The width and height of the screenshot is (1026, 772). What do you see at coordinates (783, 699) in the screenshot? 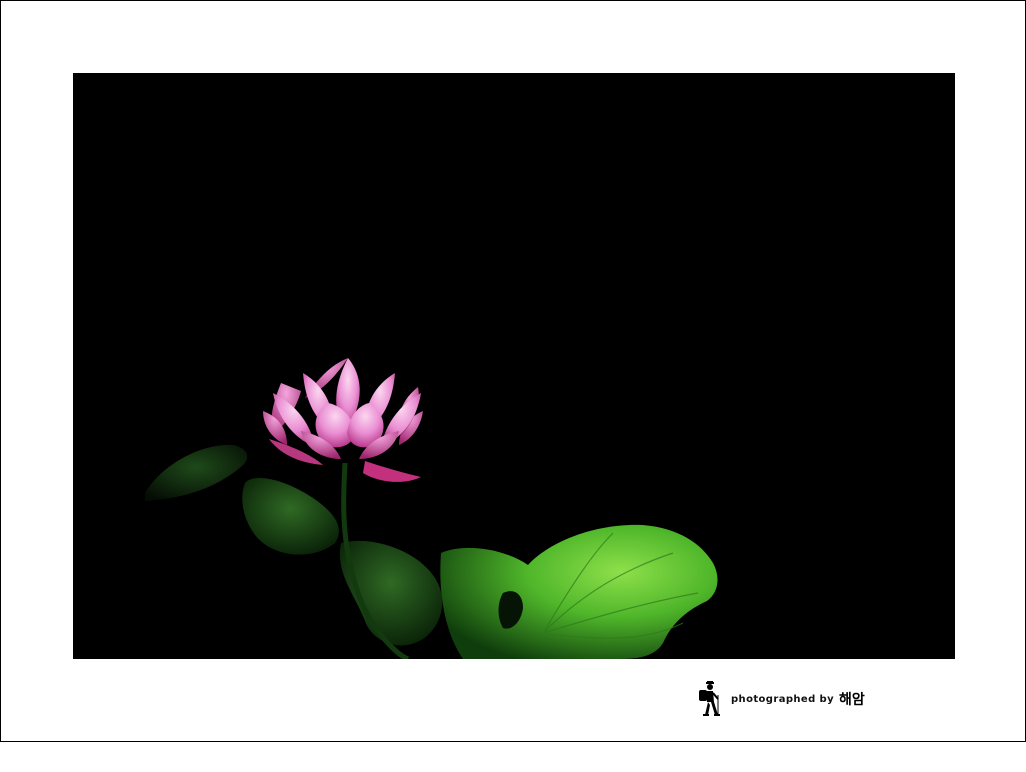
I see `credit-text: photographed by` at bounding box center [783, 699].